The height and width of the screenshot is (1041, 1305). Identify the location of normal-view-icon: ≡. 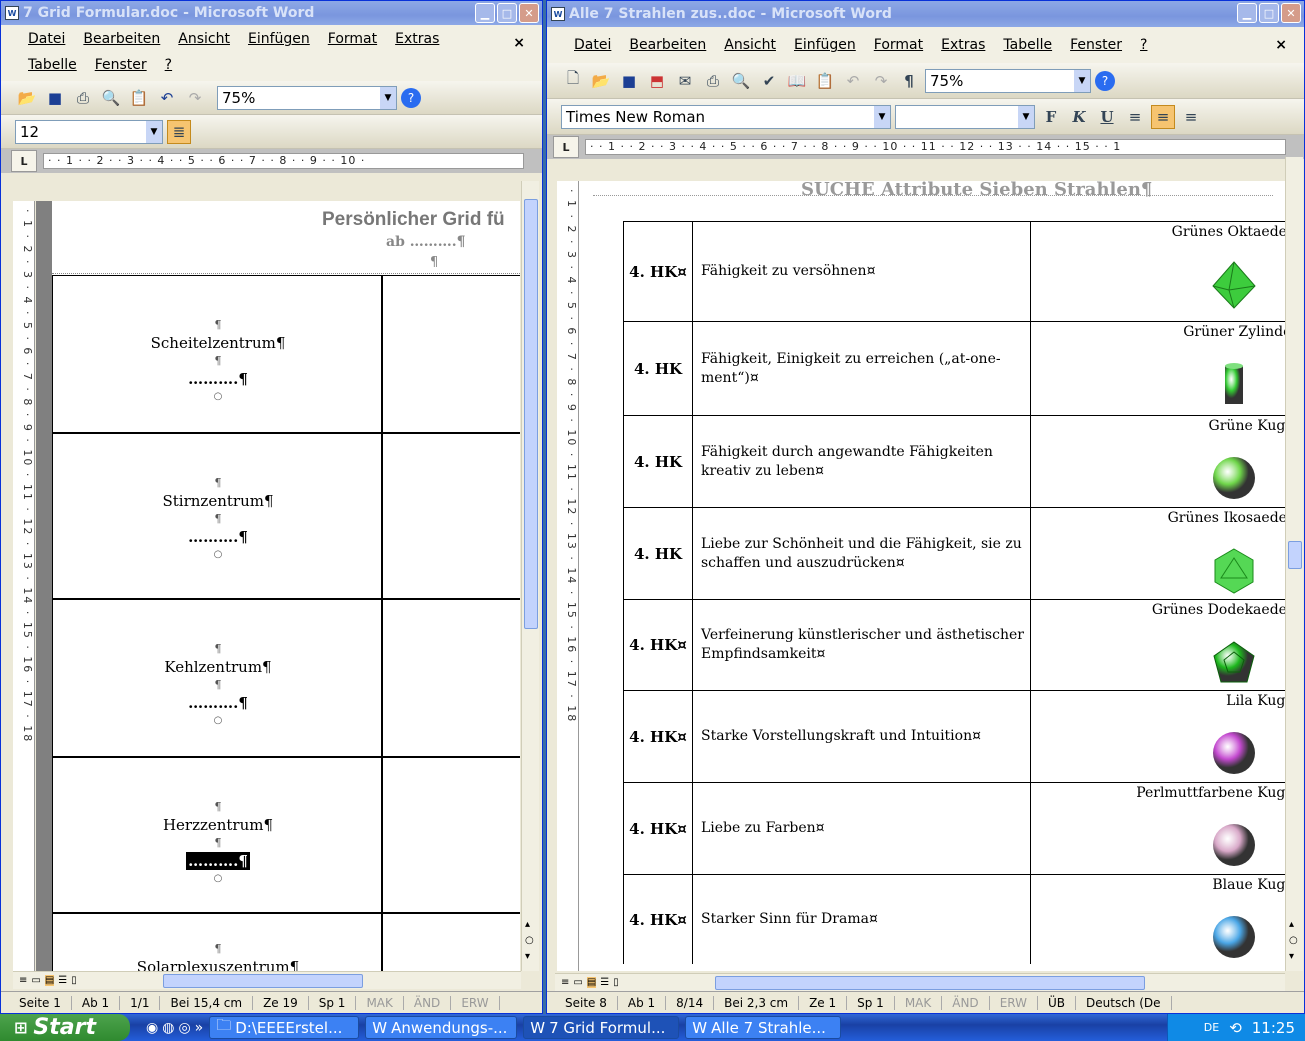
(565, 982).